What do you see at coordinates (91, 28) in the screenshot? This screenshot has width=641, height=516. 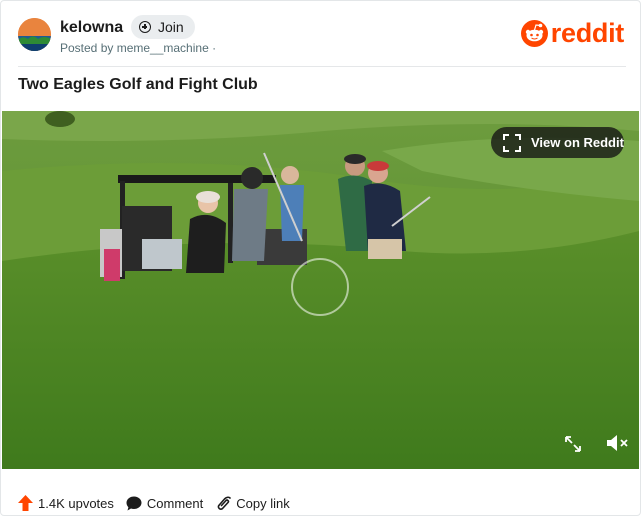 I see `subreddit-name: kelowna` at bounding box center [91, 28].